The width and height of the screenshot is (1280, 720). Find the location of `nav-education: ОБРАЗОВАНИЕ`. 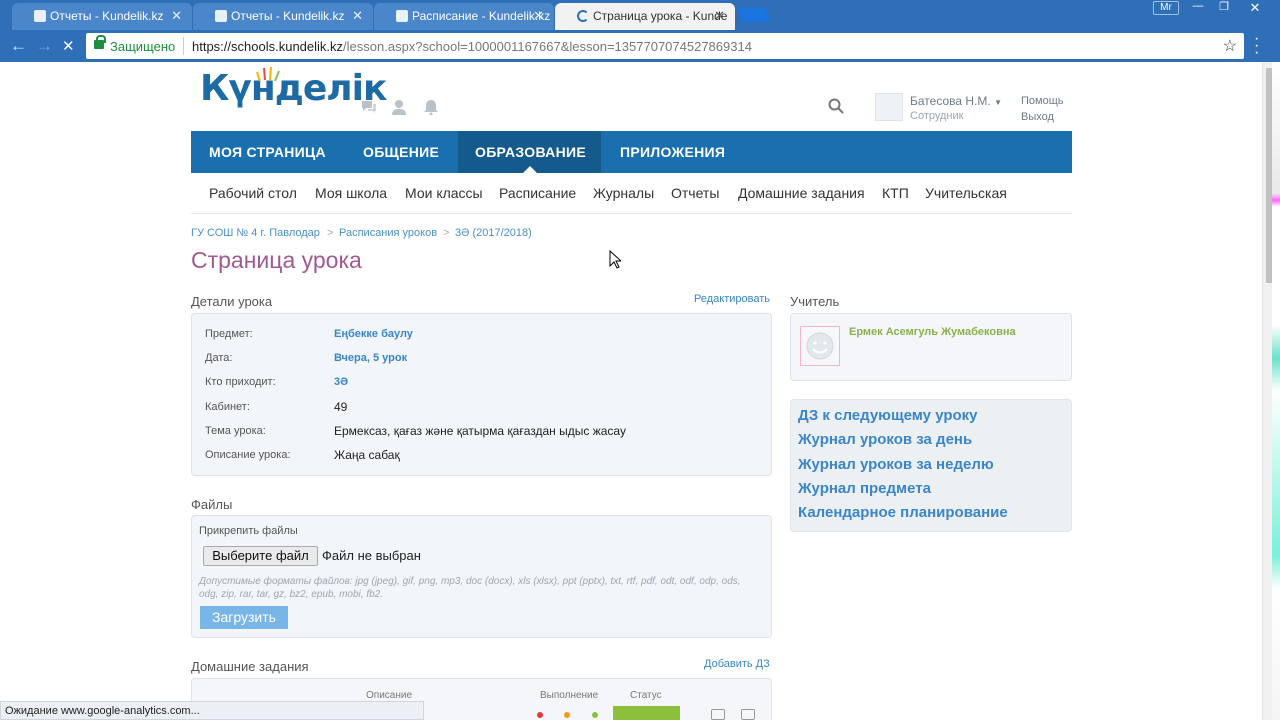

nav-education: ОБРАЗОВАНИЕ is located at coordinates (529, 152).